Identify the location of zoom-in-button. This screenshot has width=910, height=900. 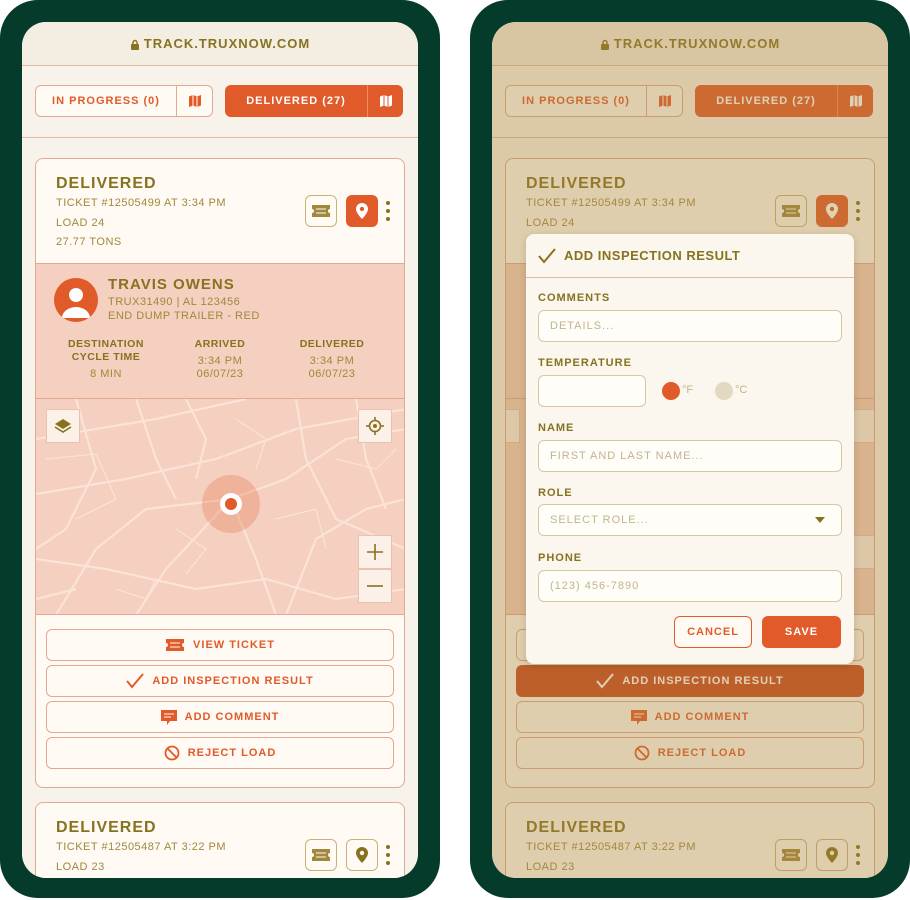
(375, 552).